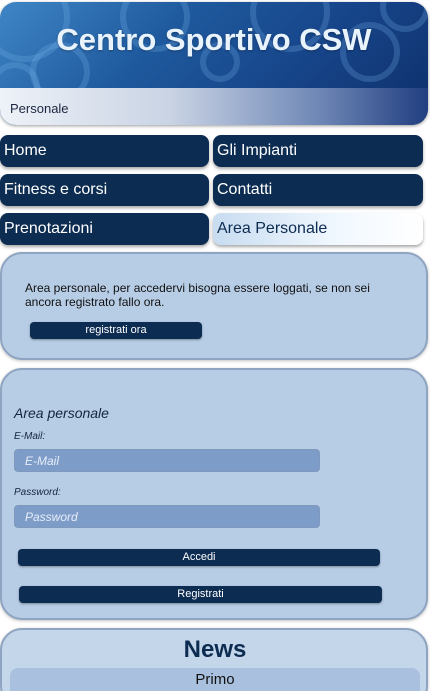 The width and height of the screenshot is (430, 691). Describe the element at coordinates (61, 413) in the screenshot. I see `login-section-title: Area personale` at that location.